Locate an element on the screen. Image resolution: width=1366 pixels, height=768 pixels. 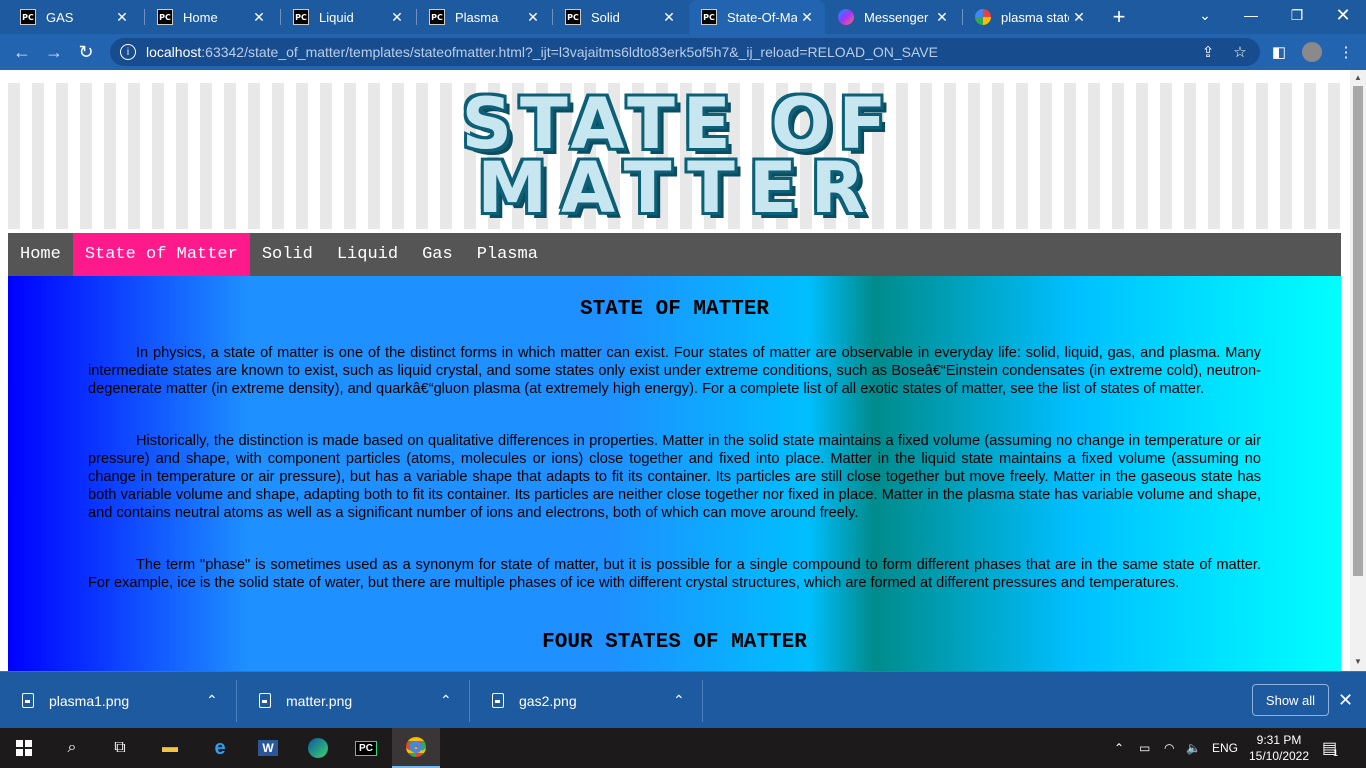
tab-plasma-state: plasma state ✕ is located at coordinates (1030, 17).